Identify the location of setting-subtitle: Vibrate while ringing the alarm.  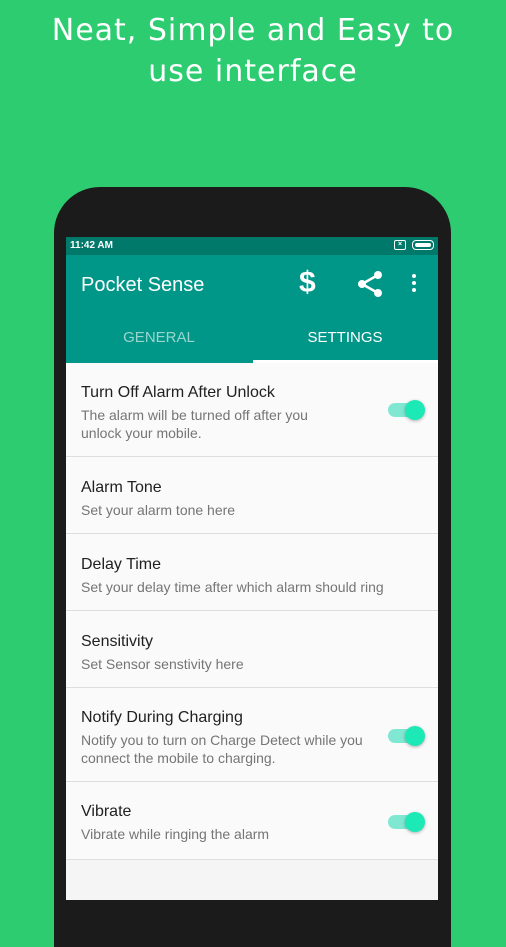
(175, 834).